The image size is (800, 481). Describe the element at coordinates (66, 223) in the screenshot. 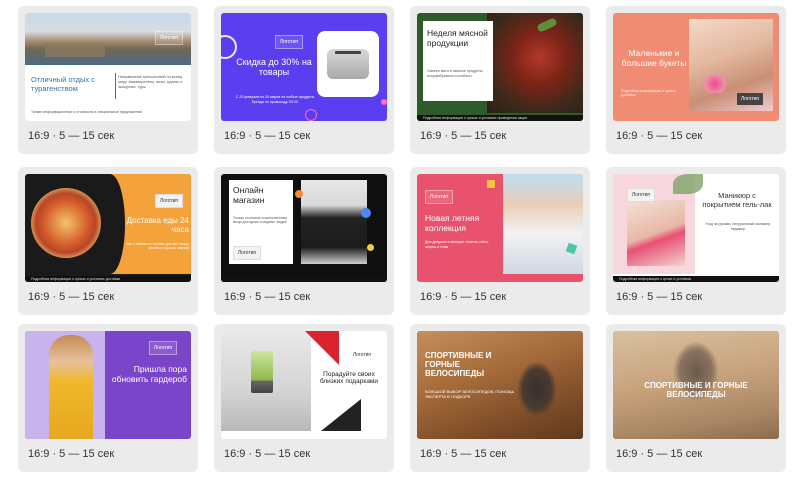

I see `pizza-image` at that location.